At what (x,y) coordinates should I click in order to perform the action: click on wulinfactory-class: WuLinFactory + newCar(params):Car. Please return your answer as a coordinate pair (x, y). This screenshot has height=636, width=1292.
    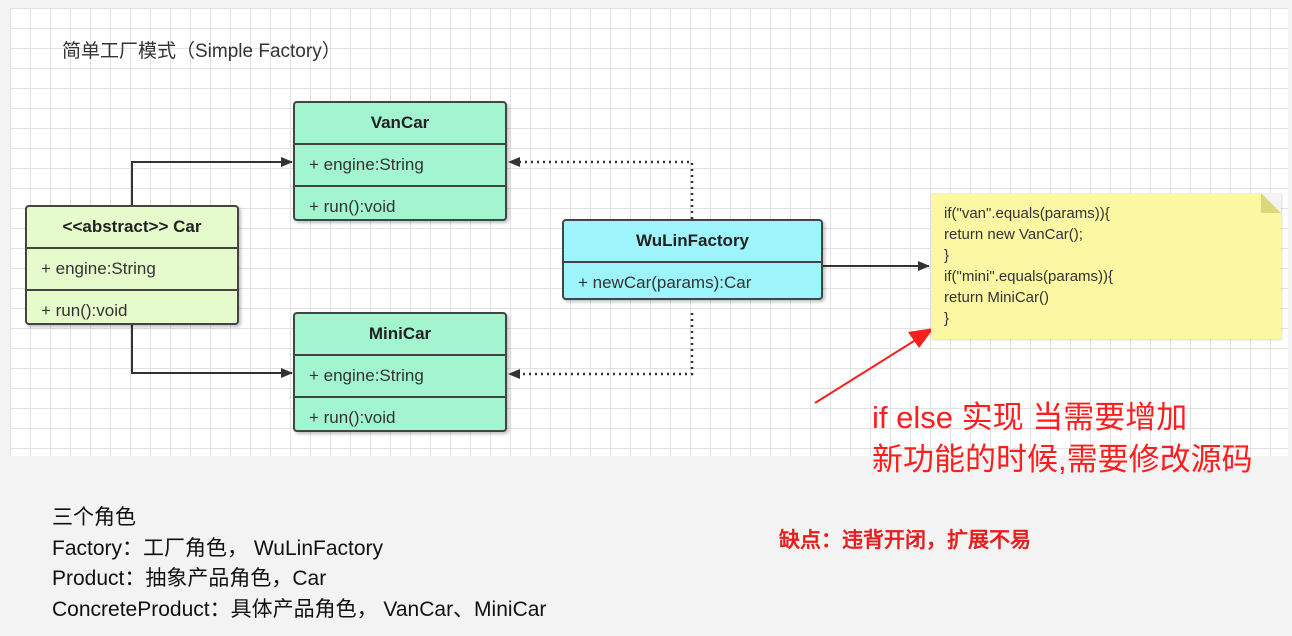
    Looking at the image, I should click on (692, 259).